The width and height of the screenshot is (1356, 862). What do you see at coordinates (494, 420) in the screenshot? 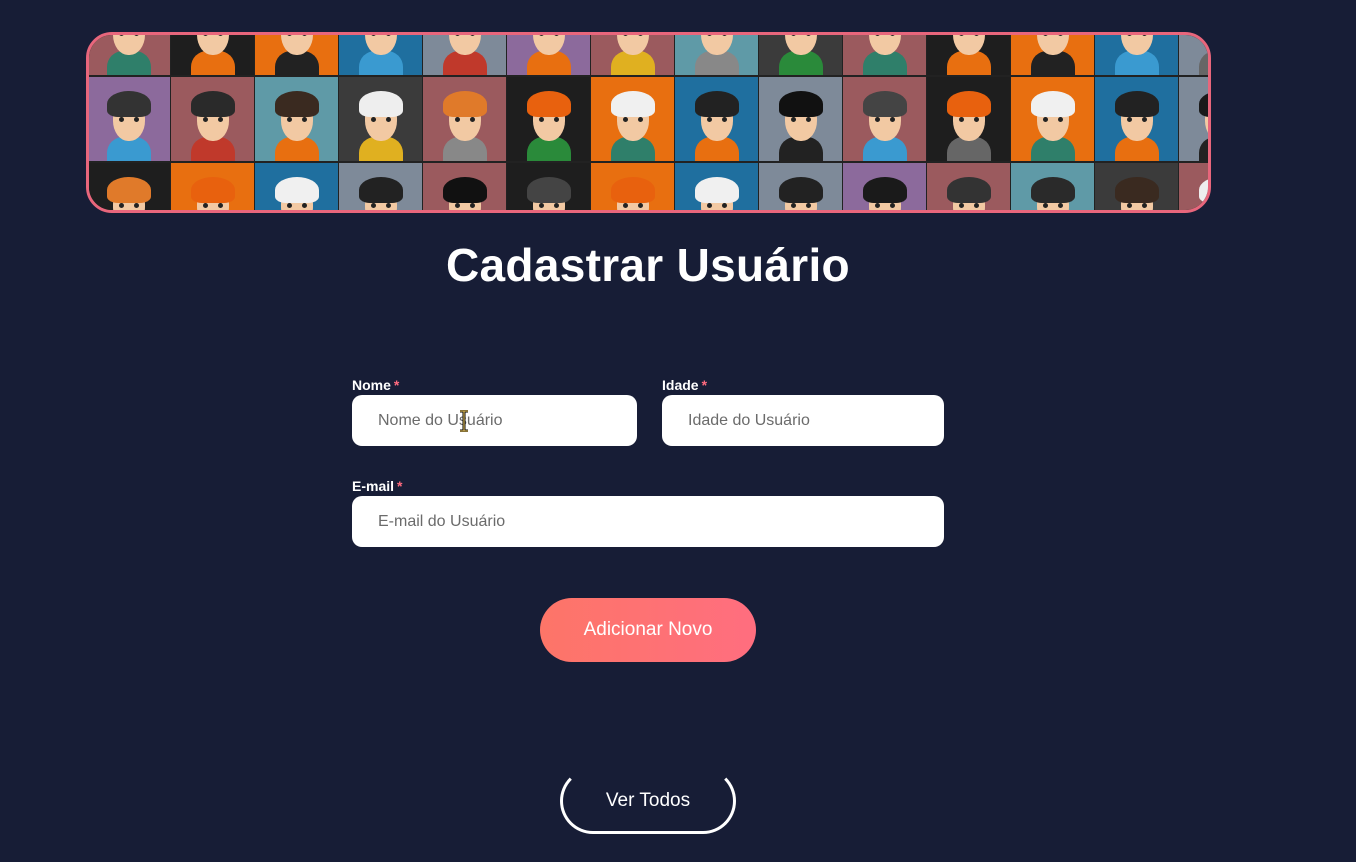
I see `name-input` at bounding box center [494, 420].